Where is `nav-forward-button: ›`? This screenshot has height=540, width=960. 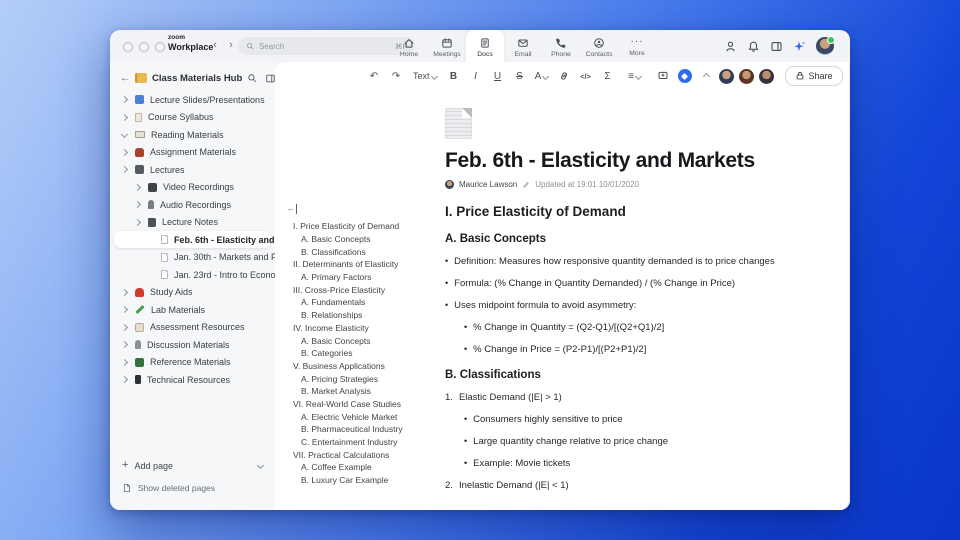
nav-forward-button: › is located at coordinates (231, 45).